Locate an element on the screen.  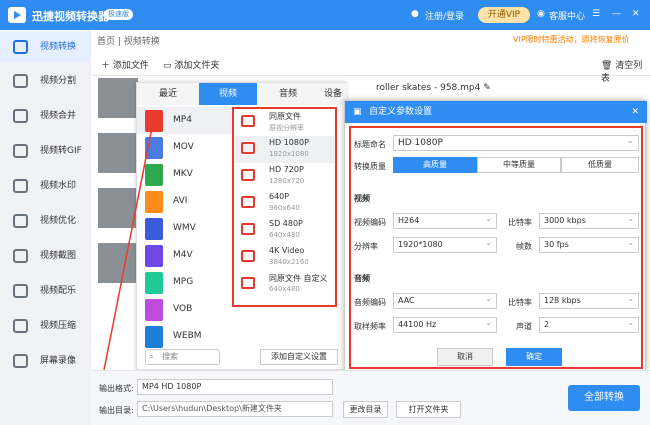
output-dir-field: C:\Users\hudun\Desktop\新建文件夹 is located at coordinates (235, 409).